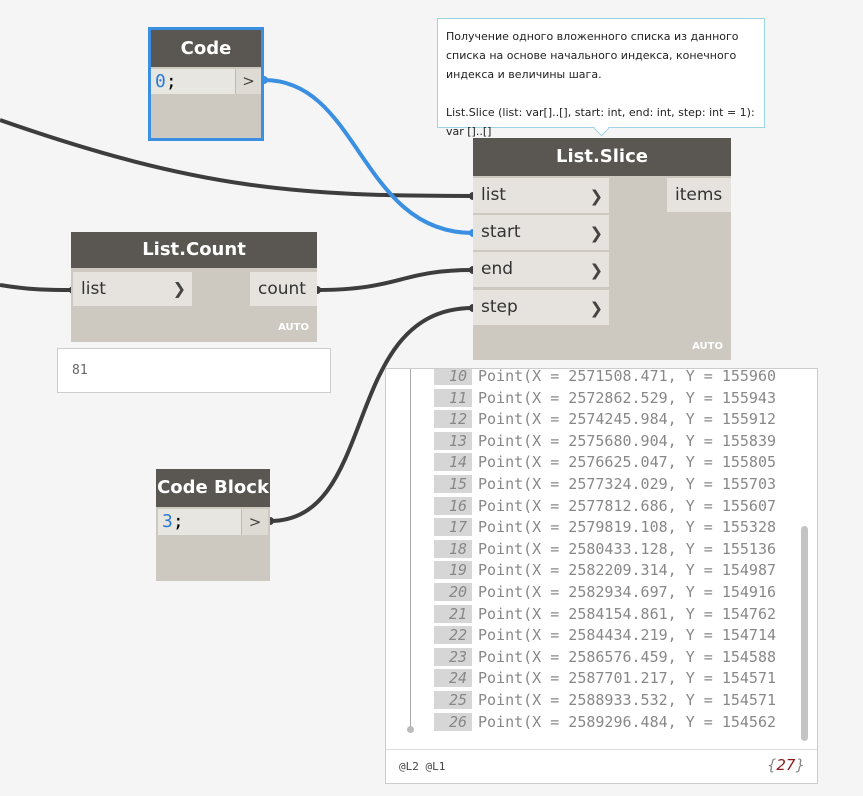 Image resolution: width=863 pixels, height=796 pixels. I want to click on item-index: 17, so click(453, 527).